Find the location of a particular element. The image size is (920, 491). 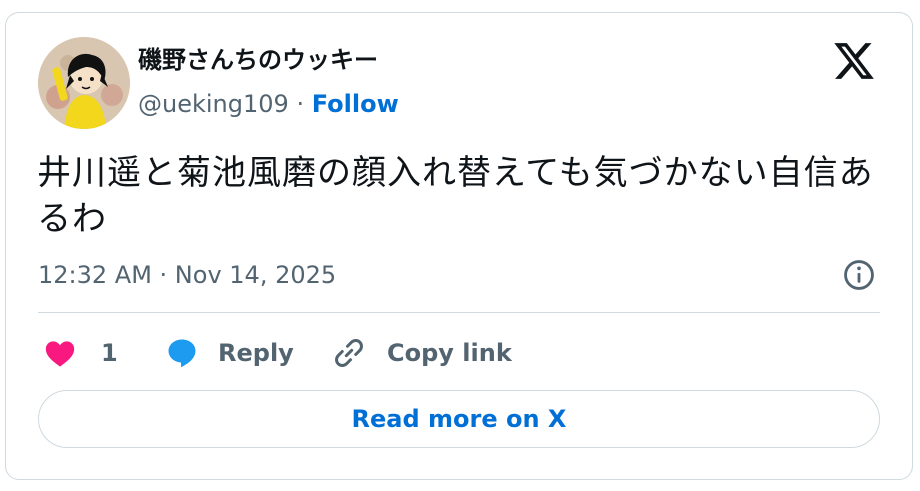

reply-label: Reply is located at coordinates (256, 353).